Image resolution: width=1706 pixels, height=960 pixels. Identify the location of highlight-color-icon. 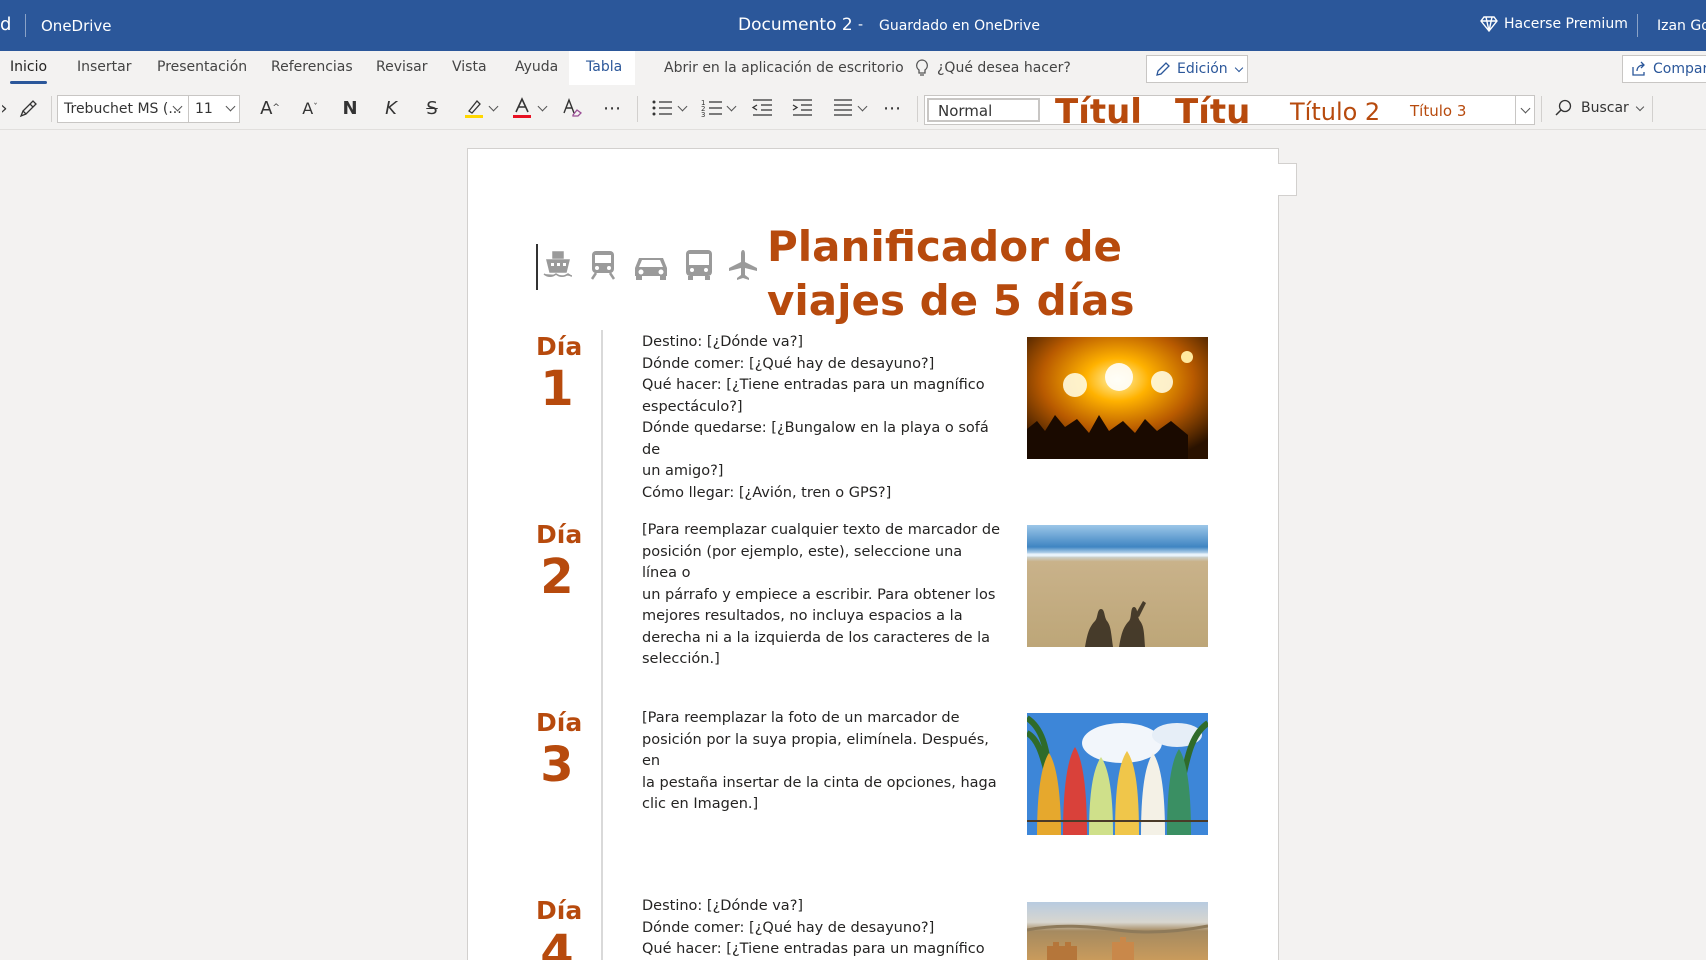
(474, 108).